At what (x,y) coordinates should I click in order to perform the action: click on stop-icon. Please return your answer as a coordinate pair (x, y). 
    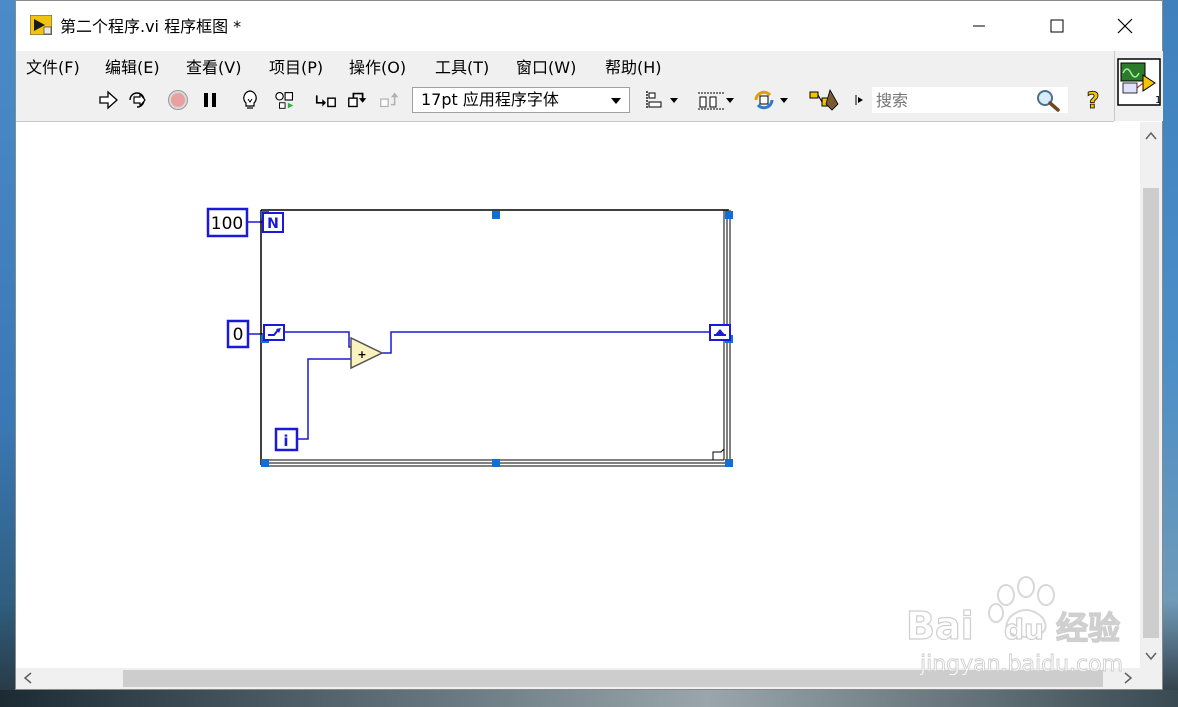
    Looking at the image, I should click on (178, 100).